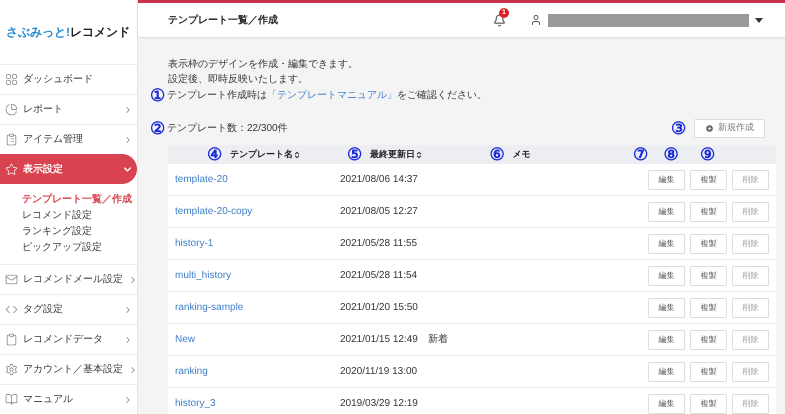 The image size is (785, 414). Describe the element at coordinates (707, 154) in the screenshot. I see `annotation-number: ⑨` at that location.